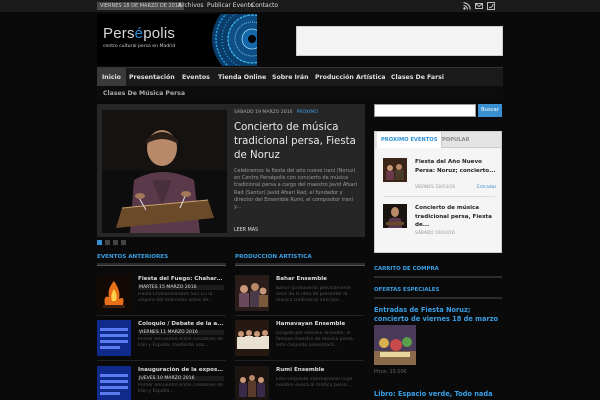 This screenshot has height=400, width=600. I want to click on nav-sobre-iran: Sobre Irán, so click(290, 77).